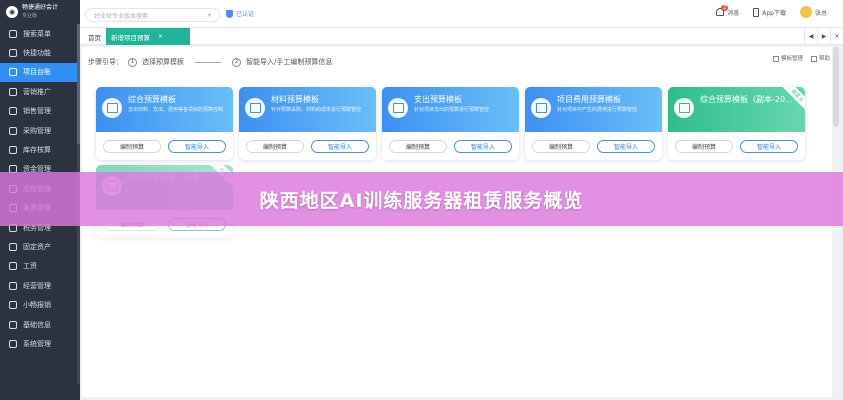 This screenshot has width=843, height=400. What do you see at coordinates (37, 53) in the screenshot?
I see `sidebar-item-label: 快捷功能` at bounding box center [37, 53].